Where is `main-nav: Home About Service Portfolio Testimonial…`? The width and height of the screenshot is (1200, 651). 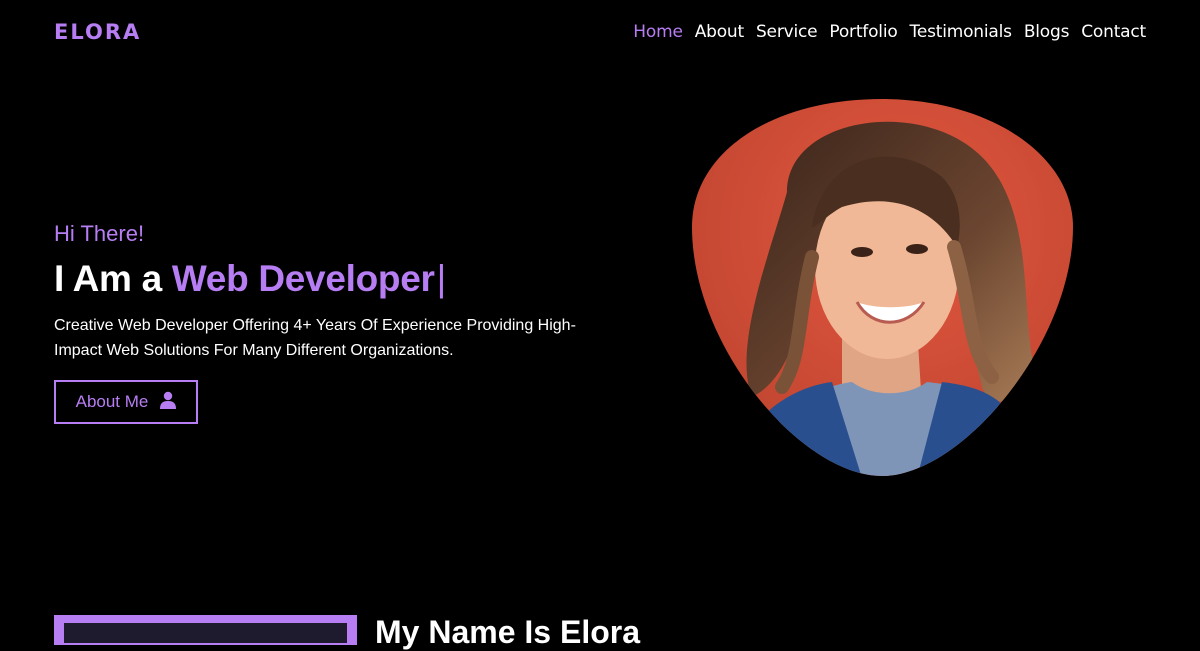 main-nav: Home About Service Portfolio Testimonial… is located at coordinates (889, 32).